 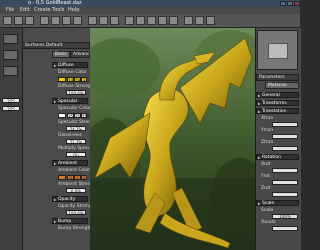 I want to click on bump-strength-label: Bump Strength, so click(x=75, y=228).